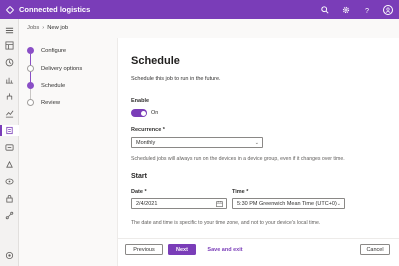 The height and width of the screenshot is (266, 399). What do you see at coordinates (182, 249) in the screenshot?
I see `next-button: Next` at bounding box center [182, 249].